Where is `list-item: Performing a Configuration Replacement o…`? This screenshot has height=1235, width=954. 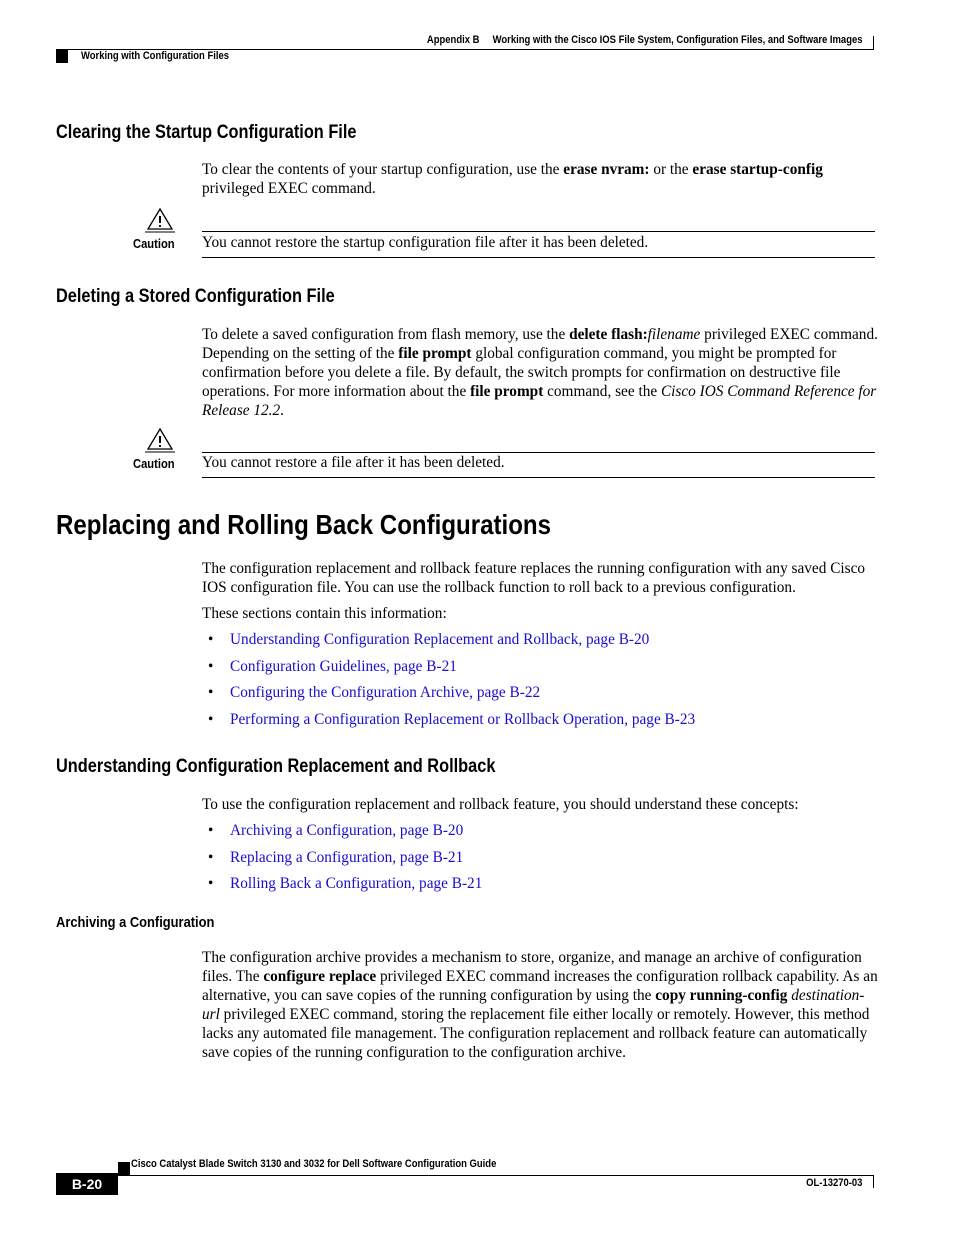
list-item: Performing a Configuration Replacement o… is located at coordinates (448, 723).